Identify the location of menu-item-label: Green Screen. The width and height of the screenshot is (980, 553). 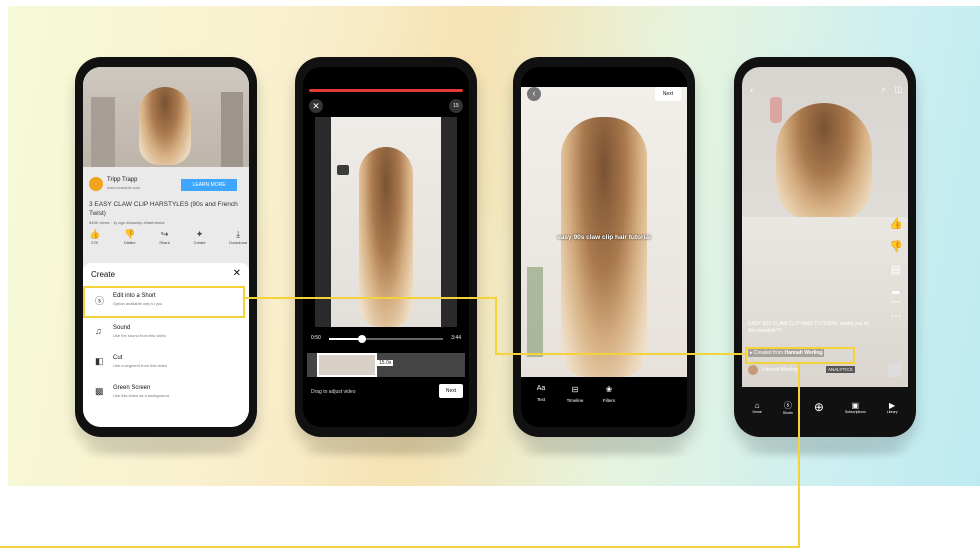
(132, 388).